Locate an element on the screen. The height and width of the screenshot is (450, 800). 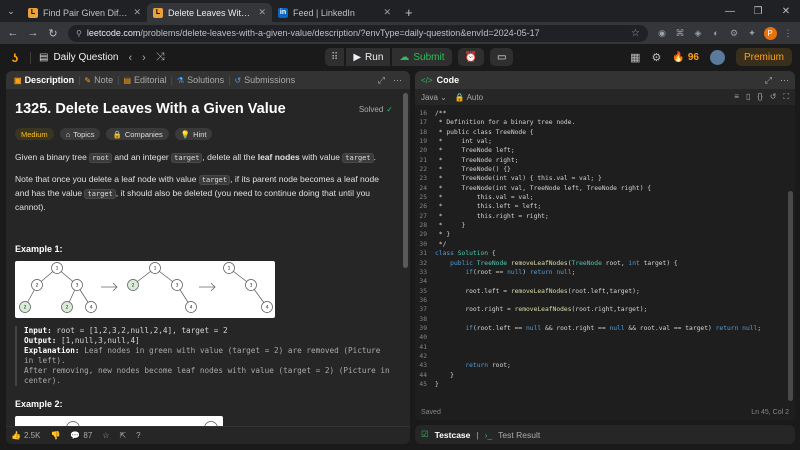
note-icon: ✎ is located at coordinates (88, 80).